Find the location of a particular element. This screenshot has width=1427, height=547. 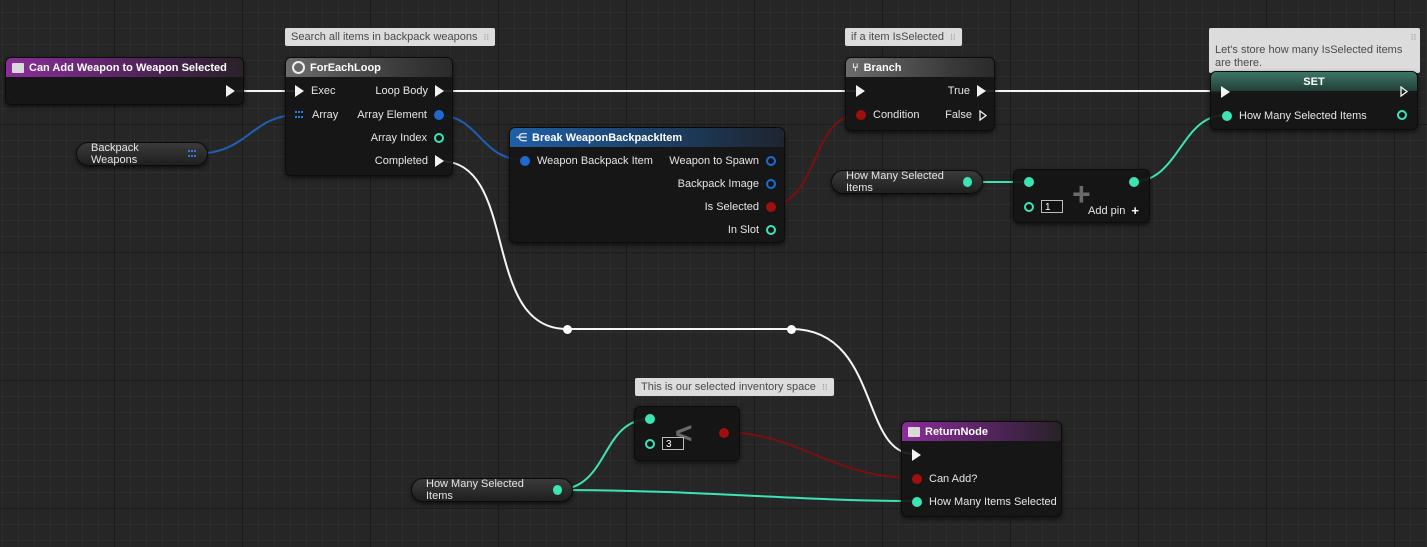

value-out-pin is located at coordinates (1402, 115).